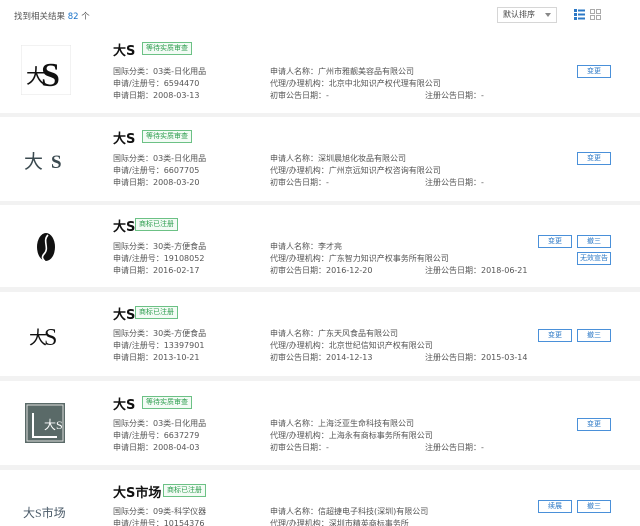  I want to click on sort-dropdown: 默认排序, so click(527, 15).